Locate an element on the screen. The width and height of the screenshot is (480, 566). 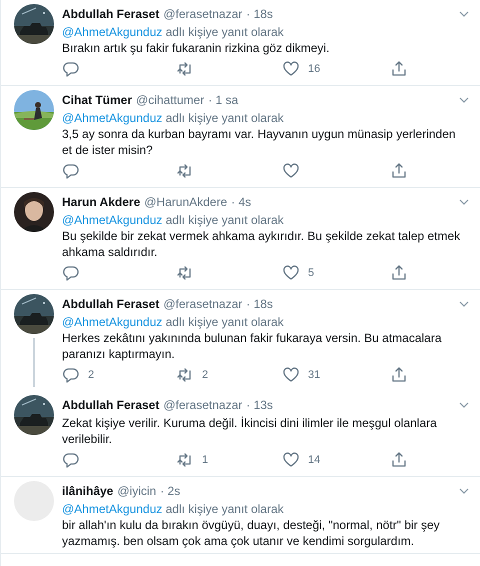
user-handle: @HarunAkdere is located at coordinates (186, 202).